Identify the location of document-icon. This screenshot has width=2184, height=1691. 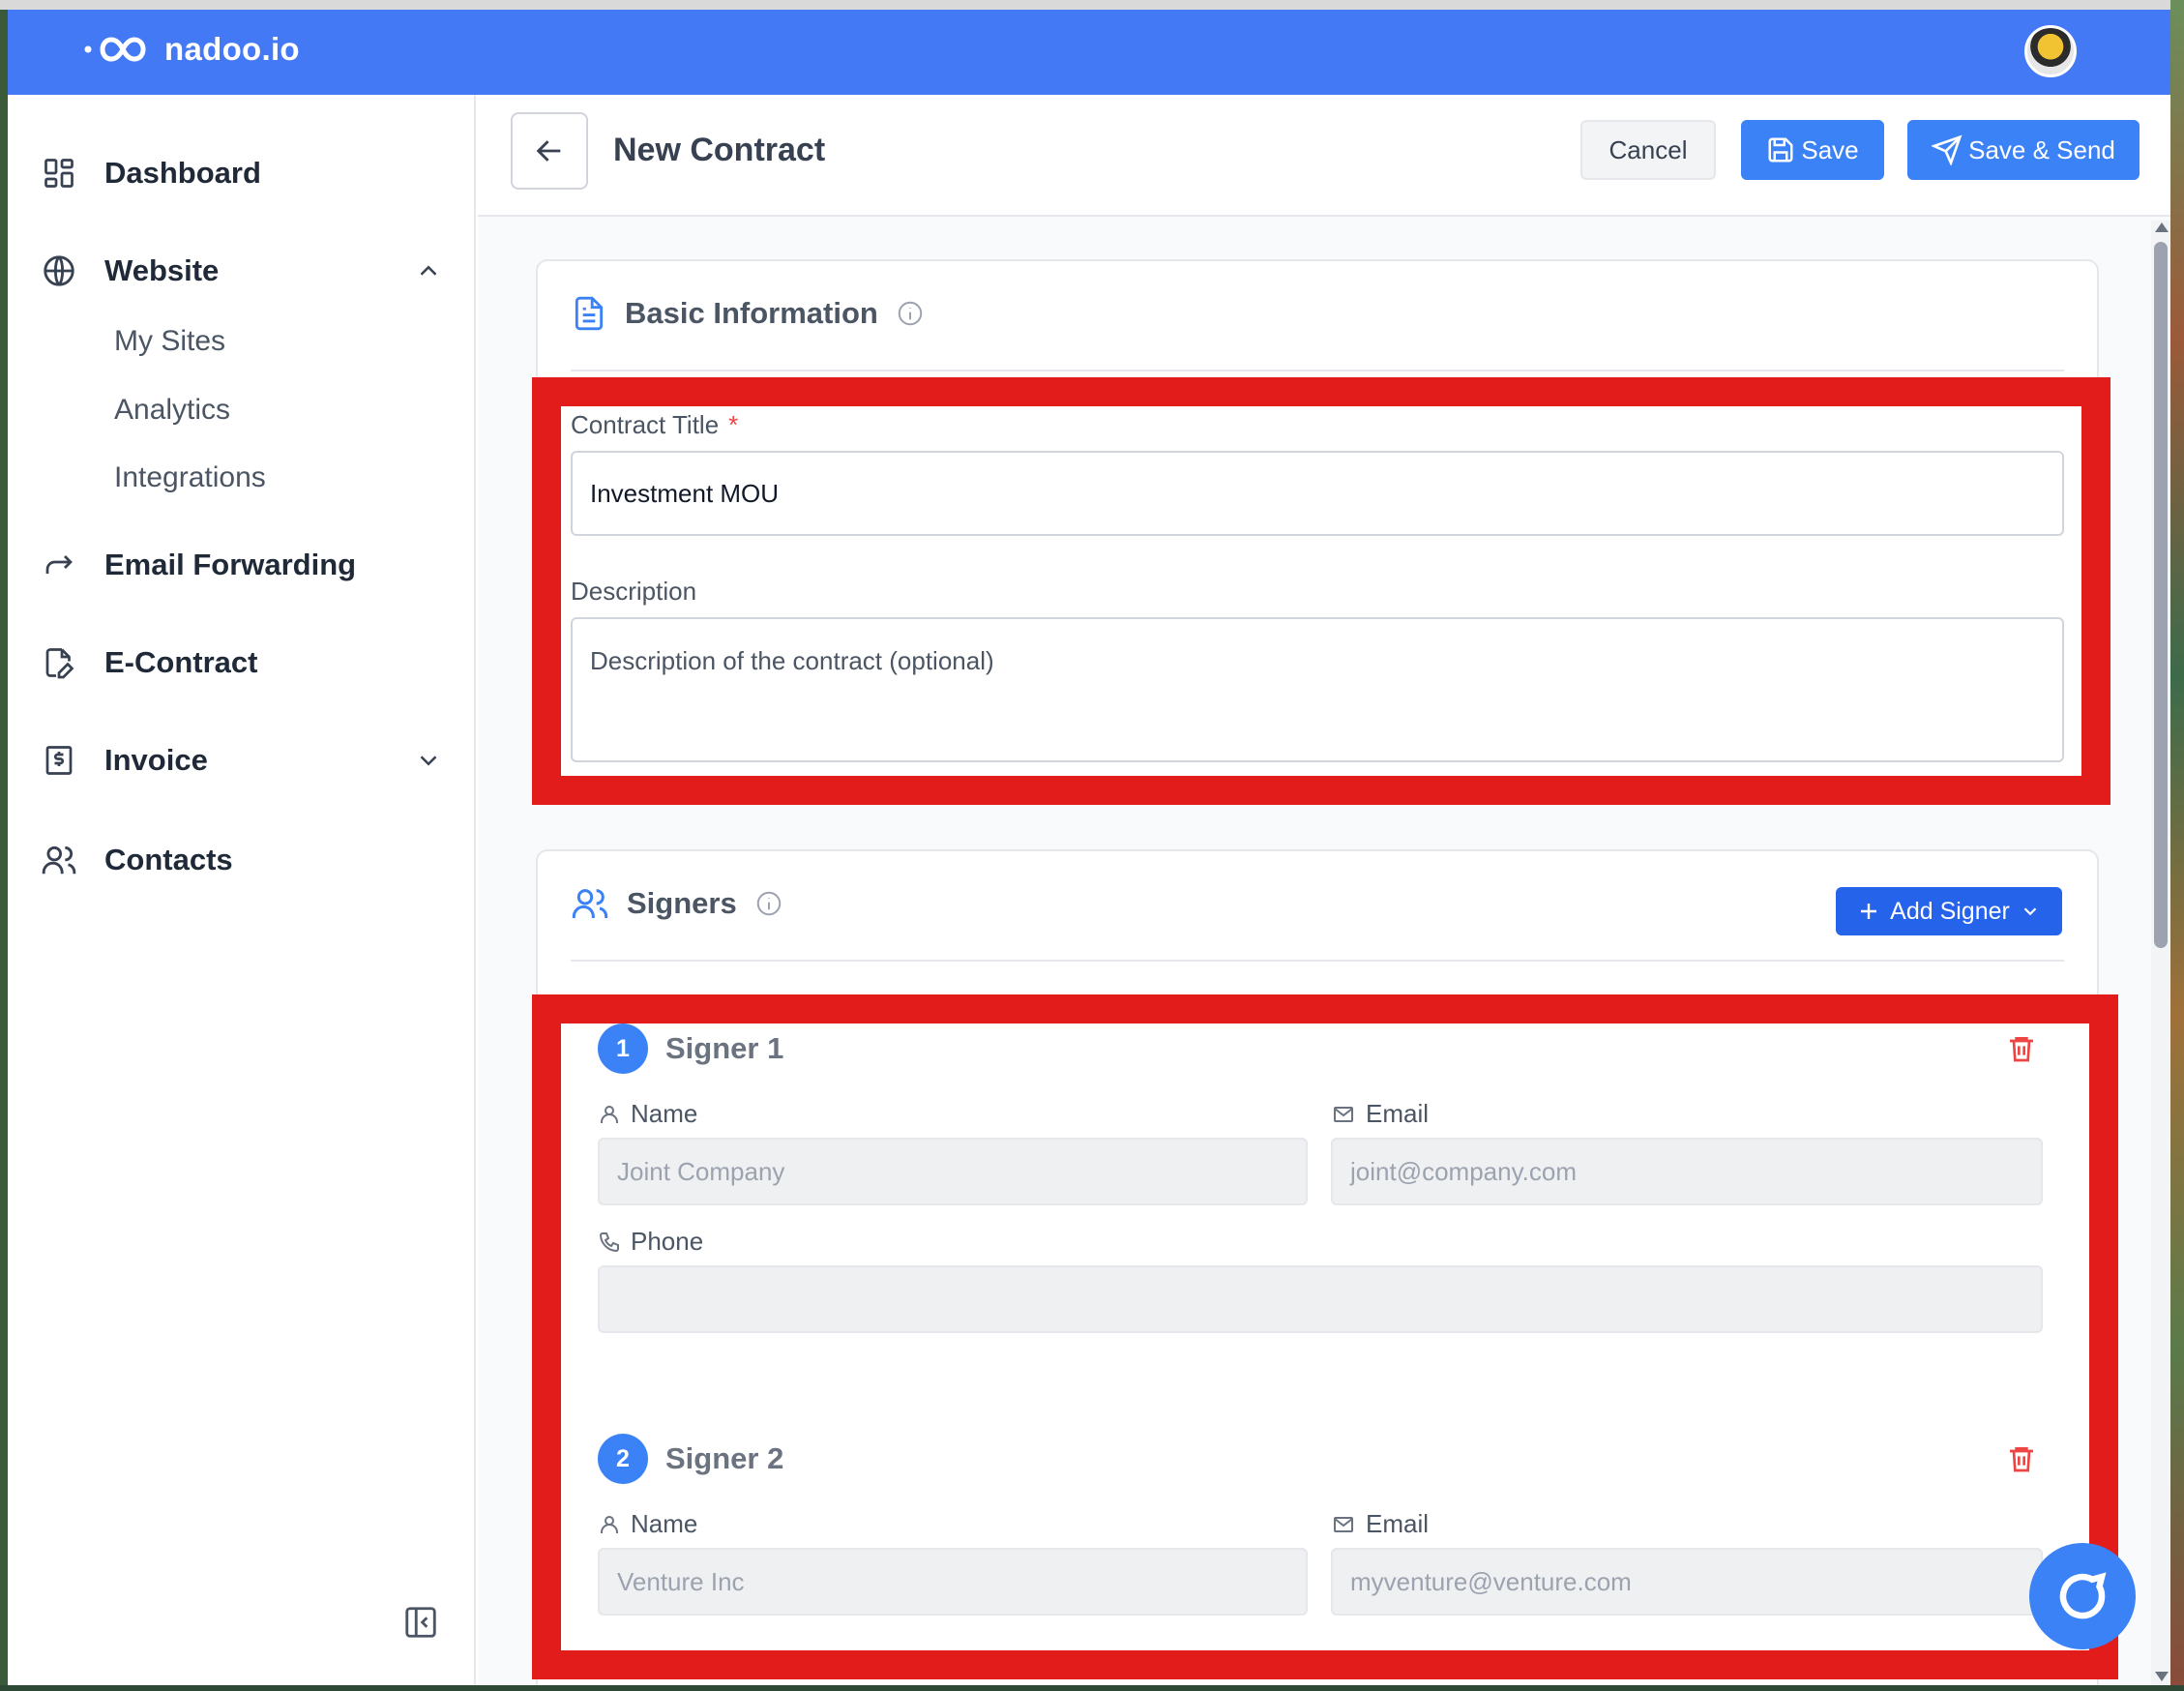
(589, 314).